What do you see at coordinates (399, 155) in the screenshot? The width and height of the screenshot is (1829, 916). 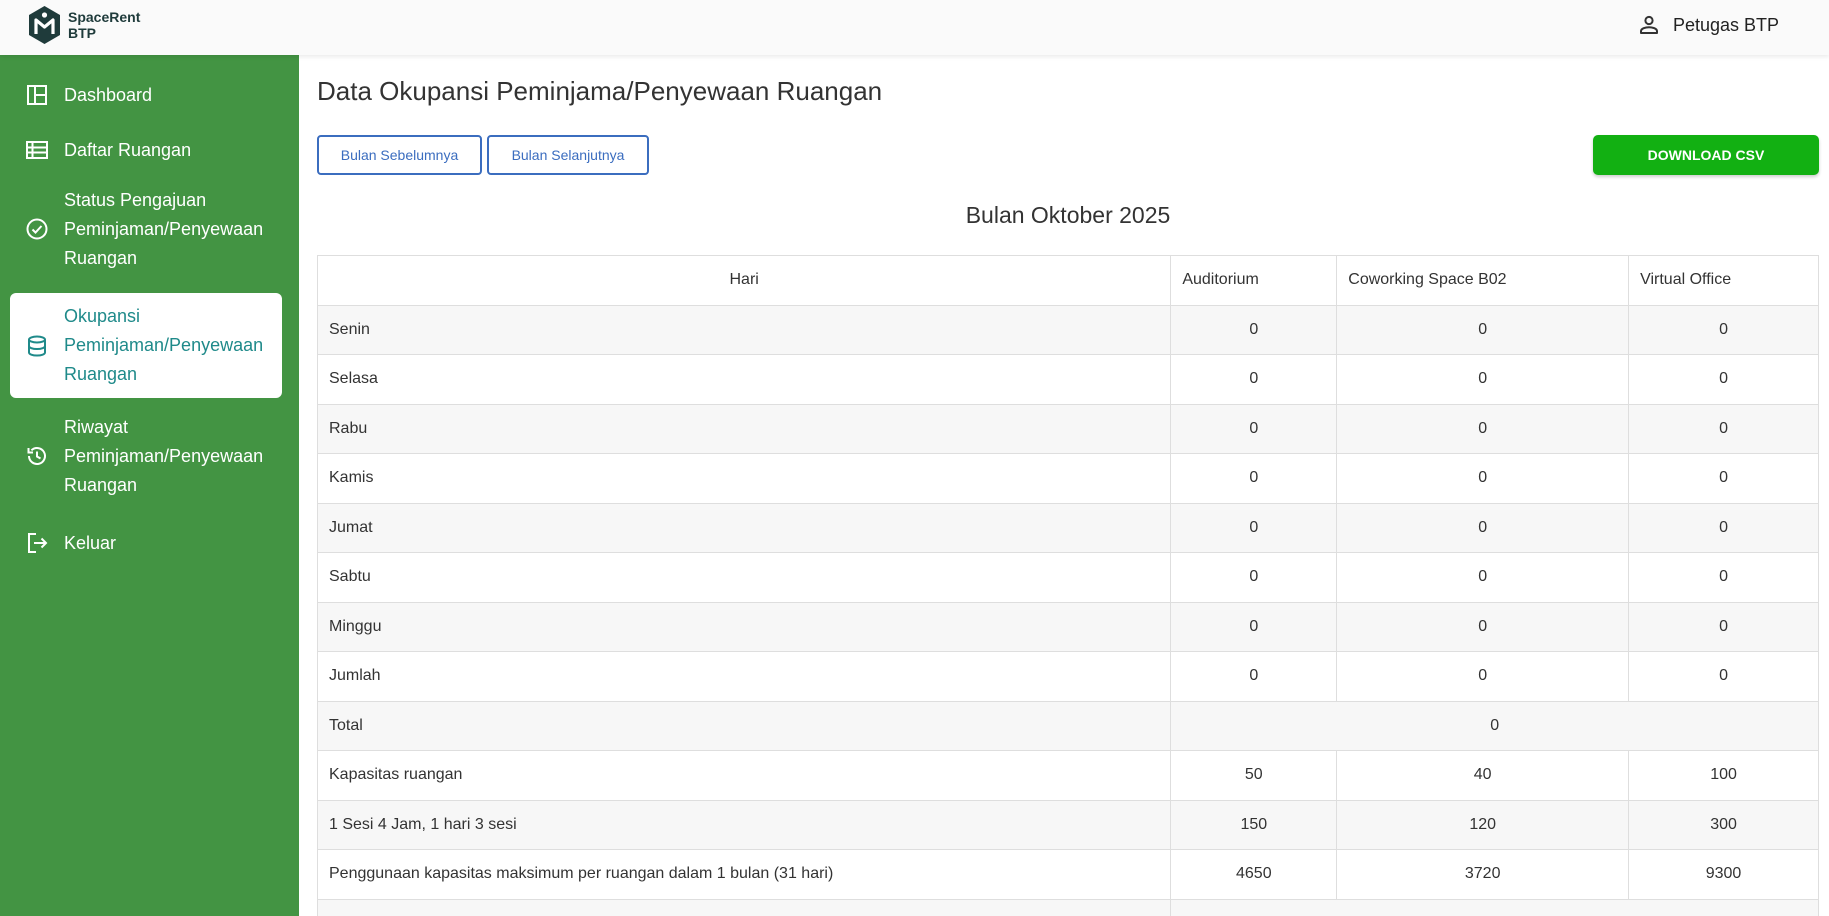 I see `previous-month-button: Bulan Sebelumnya` at bounding box center [399, 155].